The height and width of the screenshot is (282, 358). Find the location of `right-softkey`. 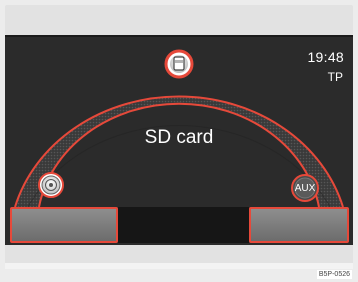

right-softkey is located at coordinates (299, 225).